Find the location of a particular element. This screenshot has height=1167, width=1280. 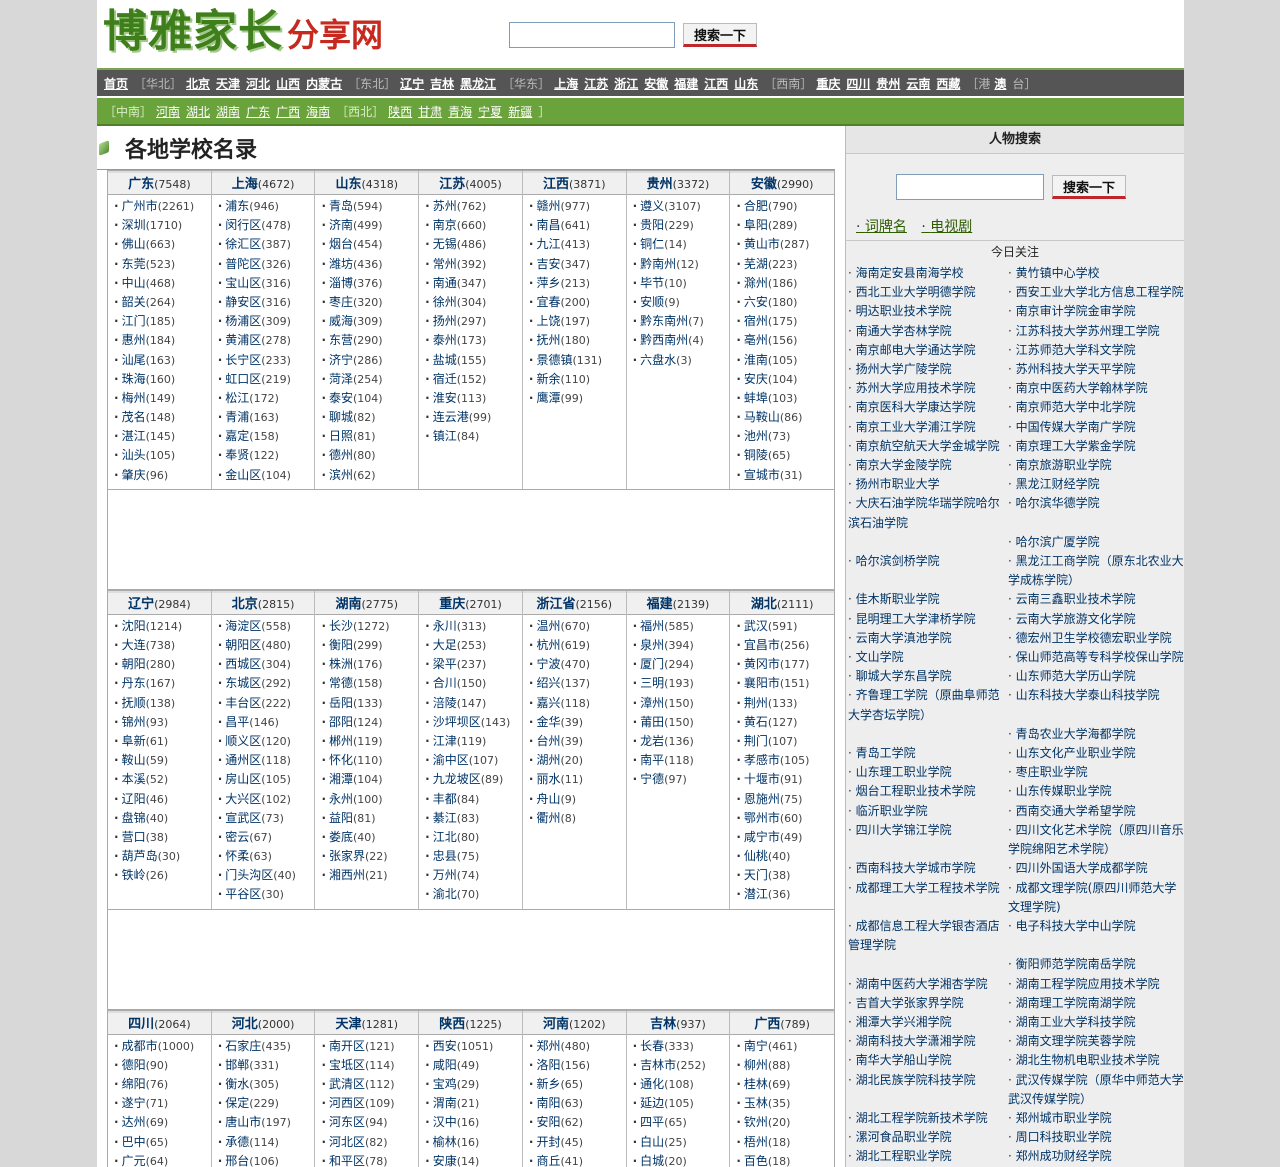

nav-link: 安徽 is located at coordinates (656, 83).